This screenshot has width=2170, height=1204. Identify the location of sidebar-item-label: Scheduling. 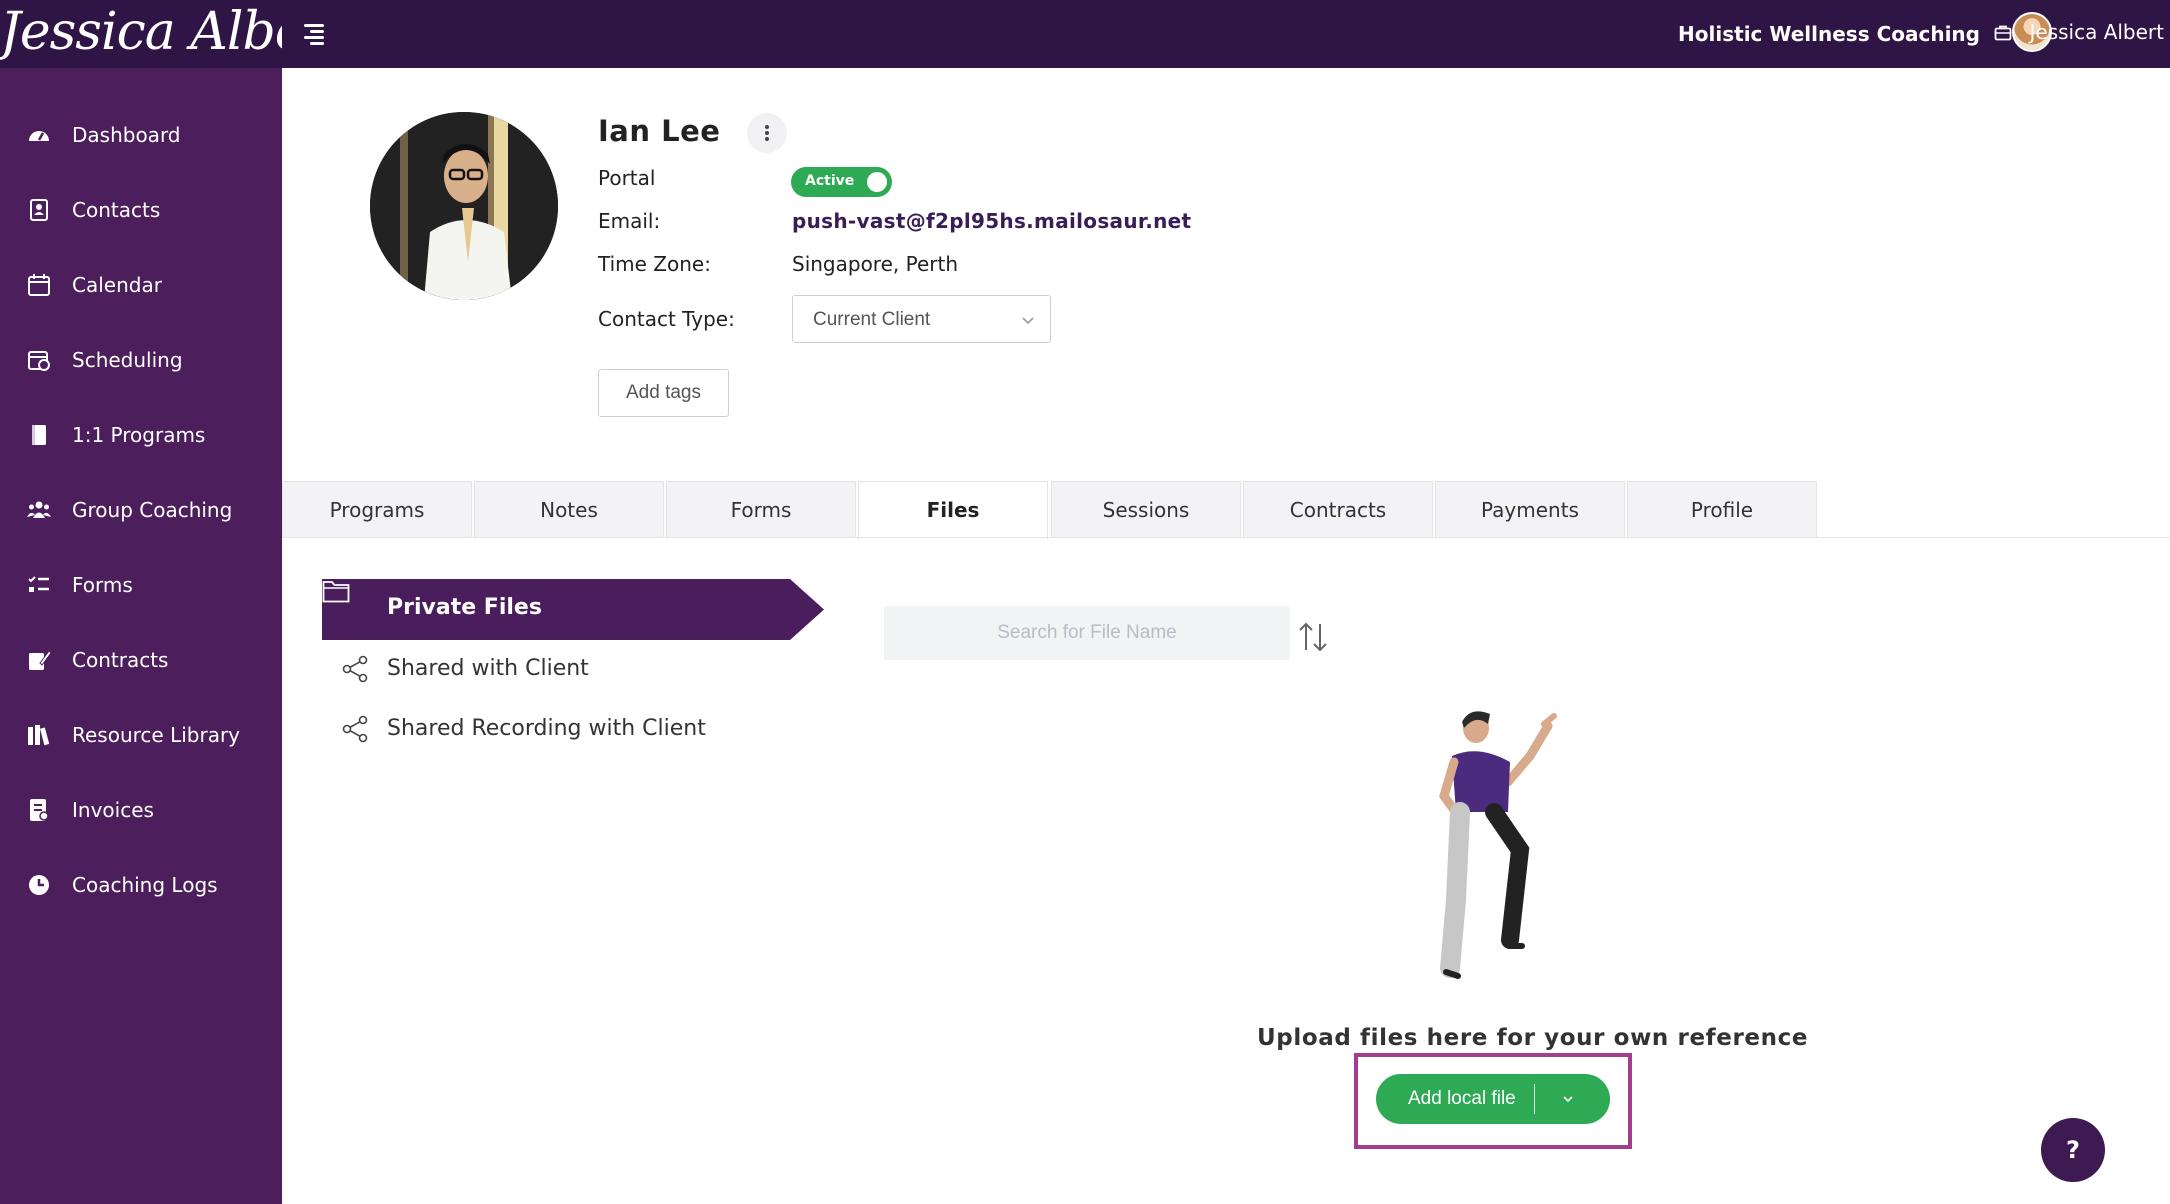
(127, 360).